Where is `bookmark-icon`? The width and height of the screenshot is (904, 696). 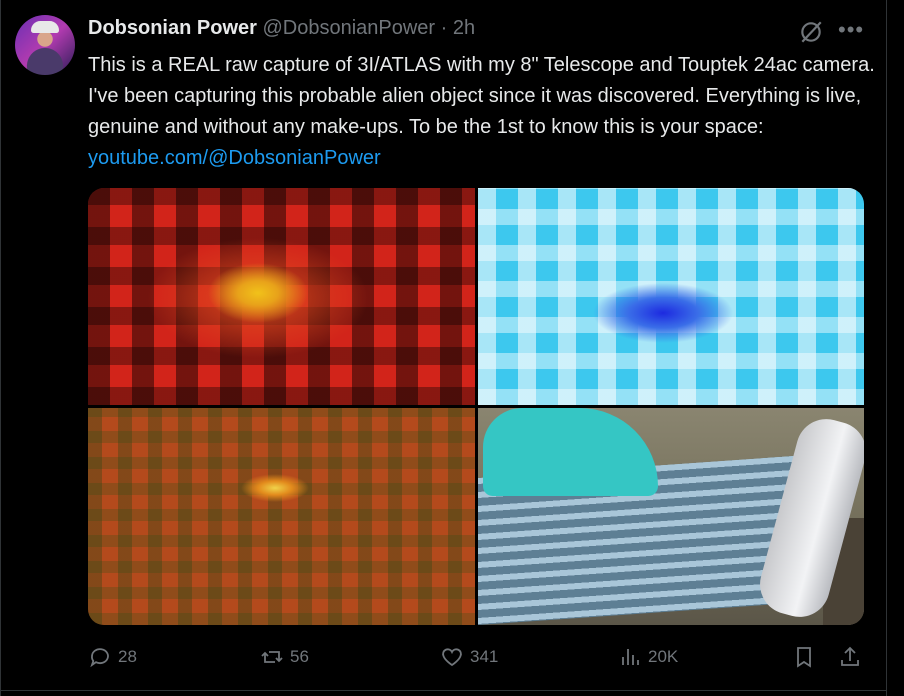 bookmark-icon is located at coordinates (804, 657).